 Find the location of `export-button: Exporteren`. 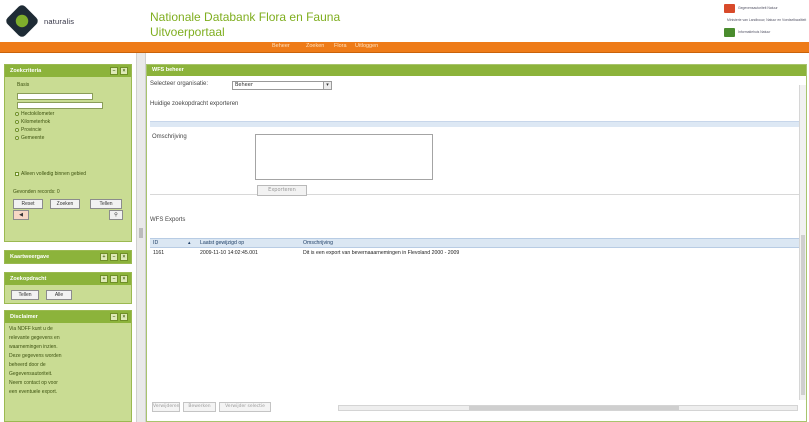

export-button: Exporteren is located at coordinates (282, 190).